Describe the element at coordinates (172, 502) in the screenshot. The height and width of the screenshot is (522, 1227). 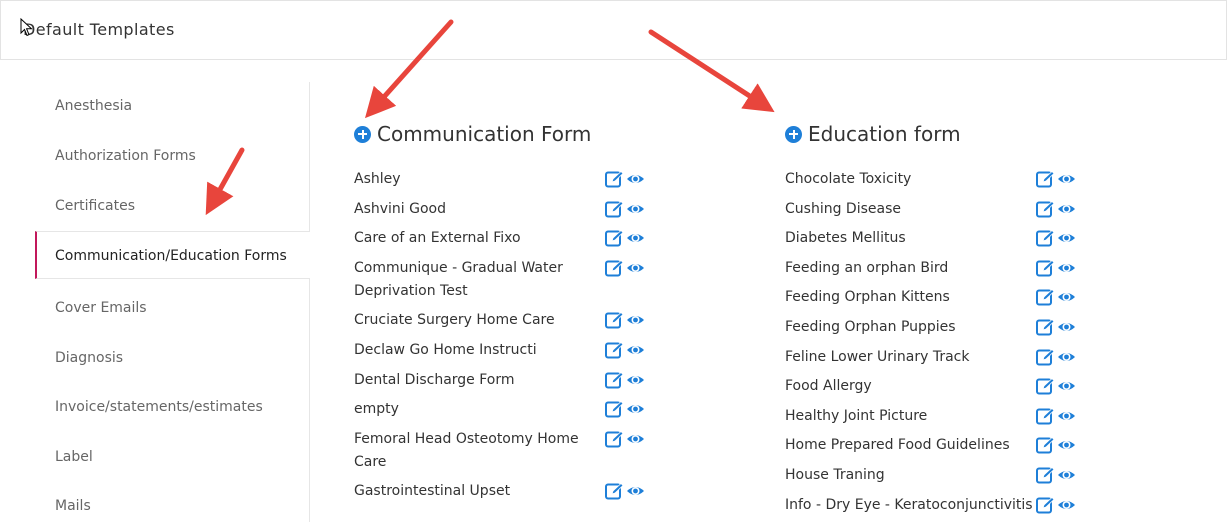
I see `sidebar-item: Mails` at that location.